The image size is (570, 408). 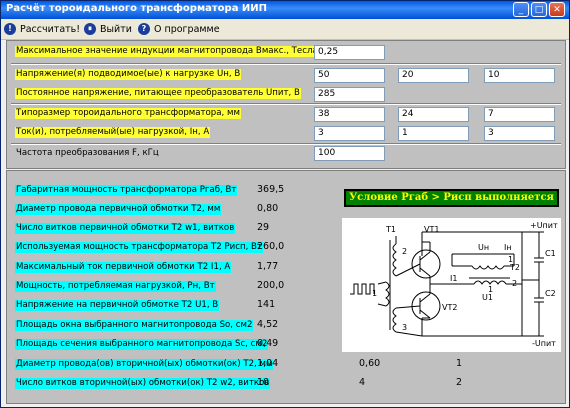 What do you see at coordinates (459, 363) in the screenshot?
I see `result-value: 1` at bounding box center [459, 363].